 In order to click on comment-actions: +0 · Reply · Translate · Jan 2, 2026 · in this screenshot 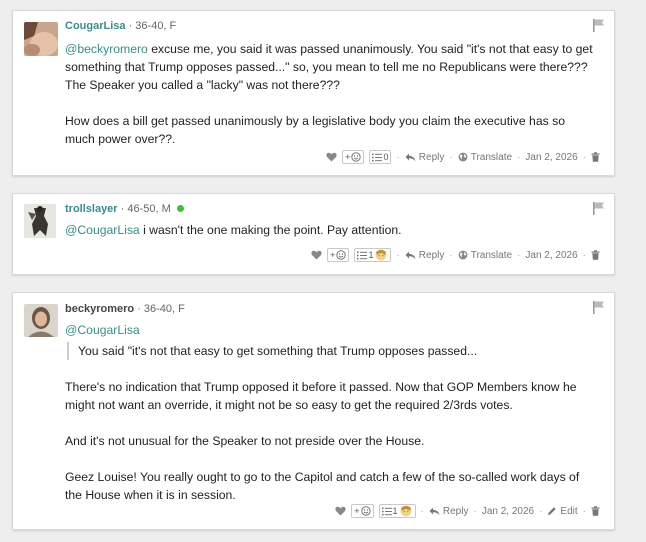, I will do `click(463, 157)`.